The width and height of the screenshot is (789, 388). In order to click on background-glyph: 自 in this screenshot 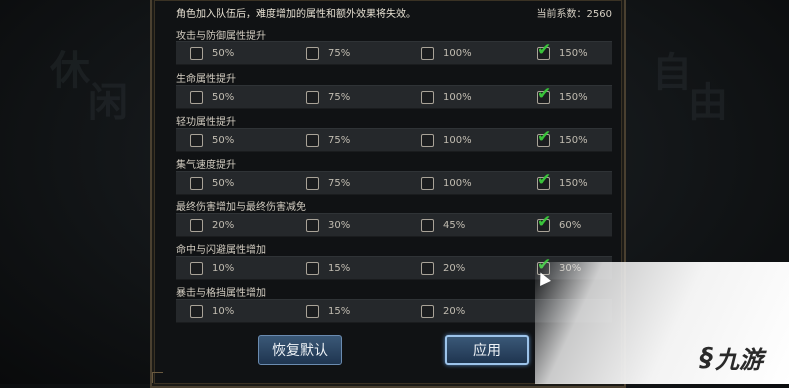, I will do `click(672, 72)`.